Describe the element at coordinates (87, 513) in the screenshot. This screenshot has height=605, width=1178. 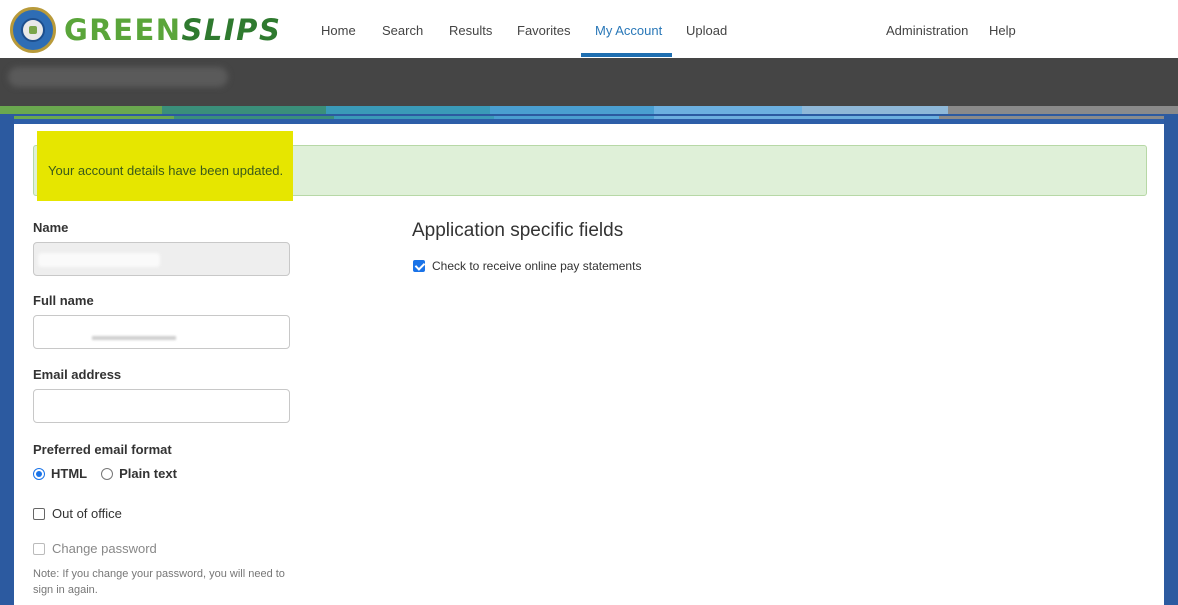
I see `out-of-office-label: Out of office` at that location.